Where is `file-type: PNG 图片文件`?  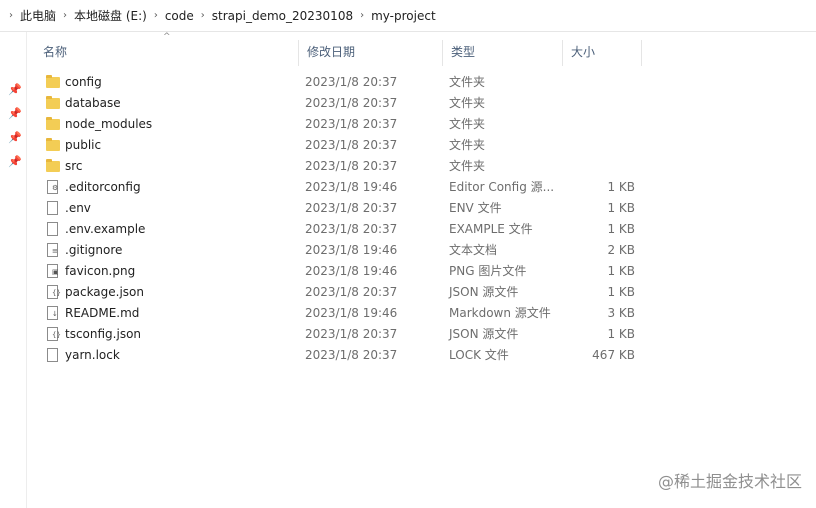
file-type: PNG 图片文件 is located at coordinates (488, 271).